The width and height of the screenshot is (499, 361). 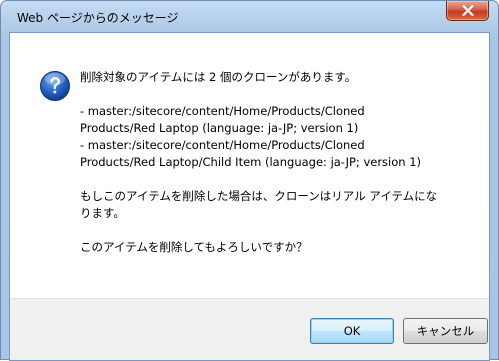 What do you see at coordinates (445, 331) in the screenshot?
I see `cancel-button: キャンセル` at bounding box center [445, 331].